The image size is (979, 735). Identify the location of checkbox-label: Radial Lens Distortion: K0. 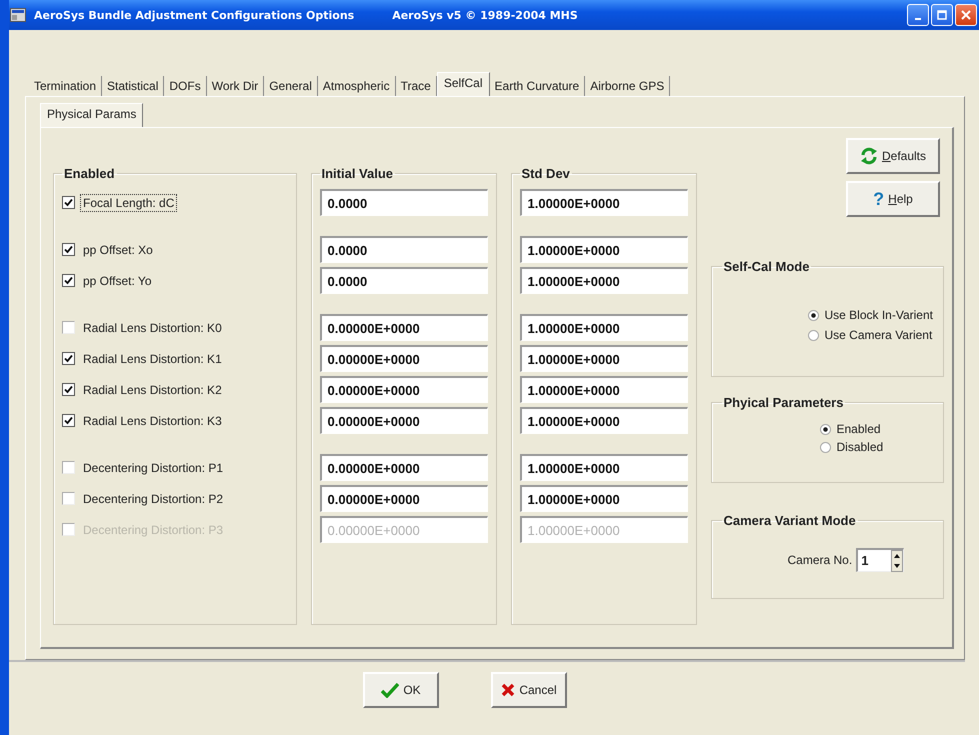
(152, 328).